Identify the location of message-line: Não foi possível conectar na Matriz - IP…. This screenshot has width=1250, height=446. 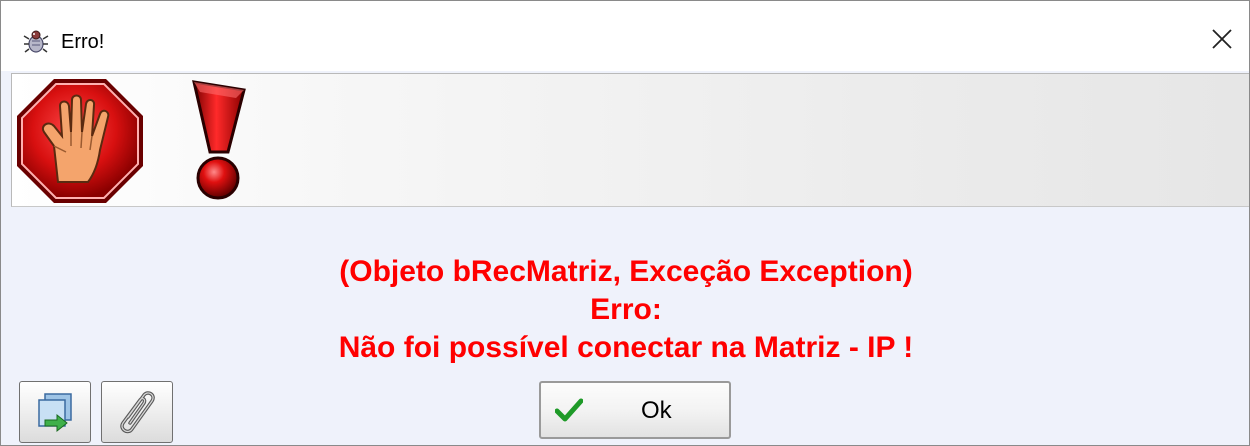
(626, 347).